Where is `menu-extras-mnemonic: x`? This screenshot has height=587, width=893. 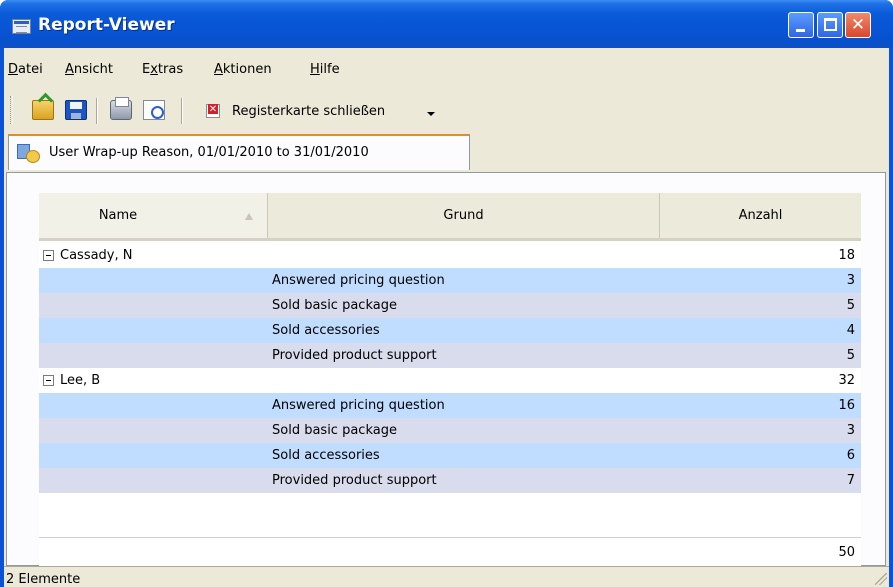
menu-extras-mnemonic: x is located at coordinates (154, 69).